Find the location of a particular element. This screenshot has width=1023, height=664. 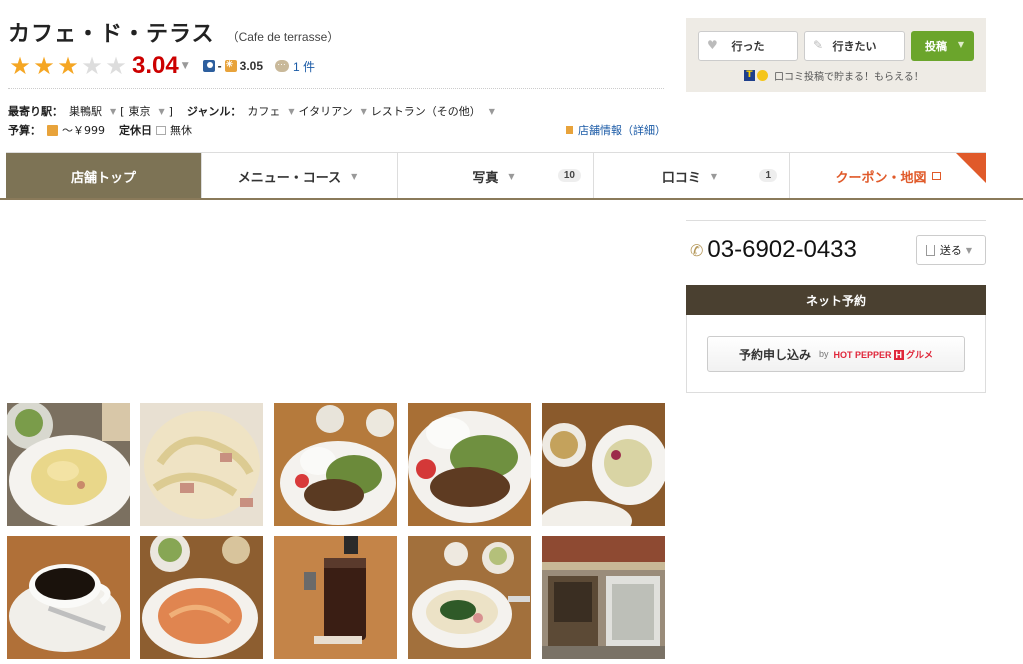

restaurant-name-romaji: （Cafe de terrasse） is located at coordinates (283, 37).